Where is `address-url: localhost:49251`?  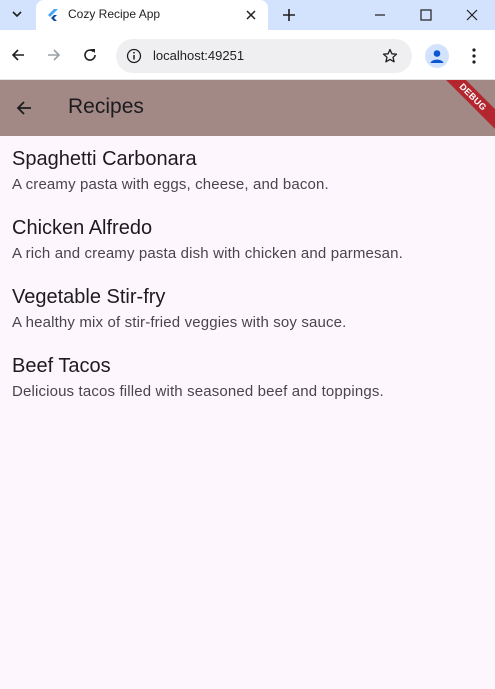 address-url: localhost:49251 is located at coordinates (198, 55).